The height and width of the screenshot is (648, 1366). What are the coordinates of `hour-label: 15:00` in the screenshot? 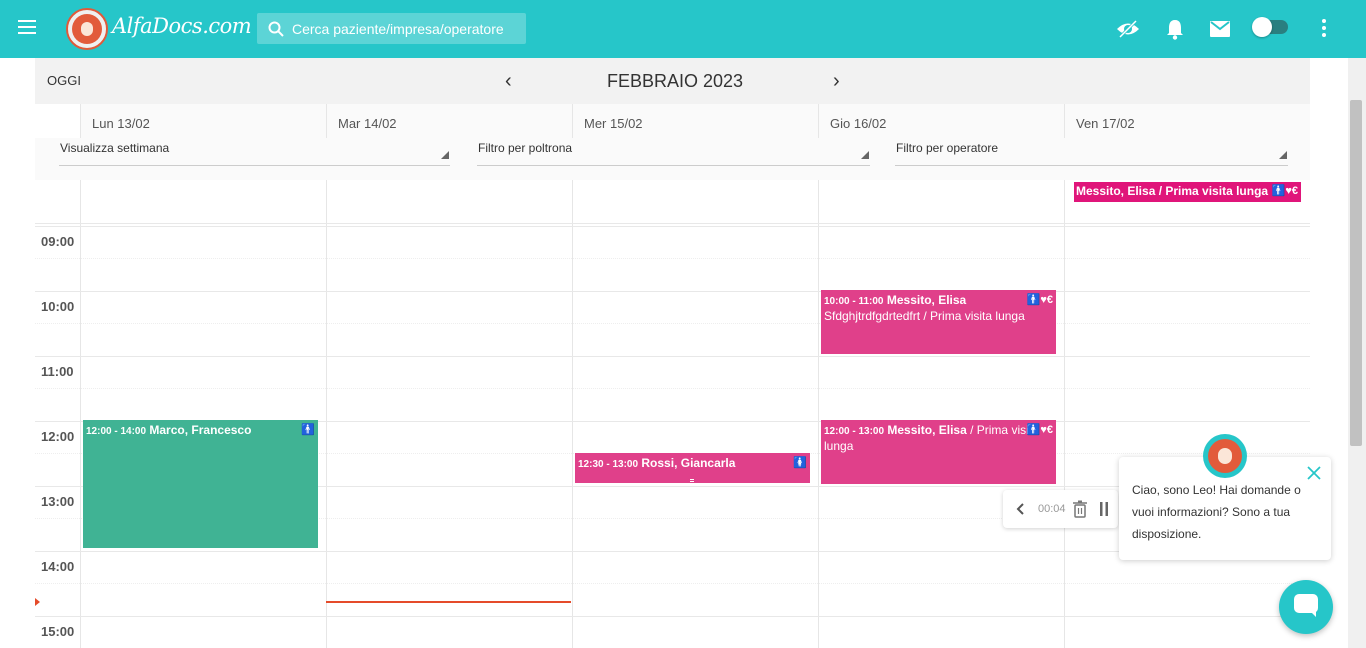 It's located at (58, 631).